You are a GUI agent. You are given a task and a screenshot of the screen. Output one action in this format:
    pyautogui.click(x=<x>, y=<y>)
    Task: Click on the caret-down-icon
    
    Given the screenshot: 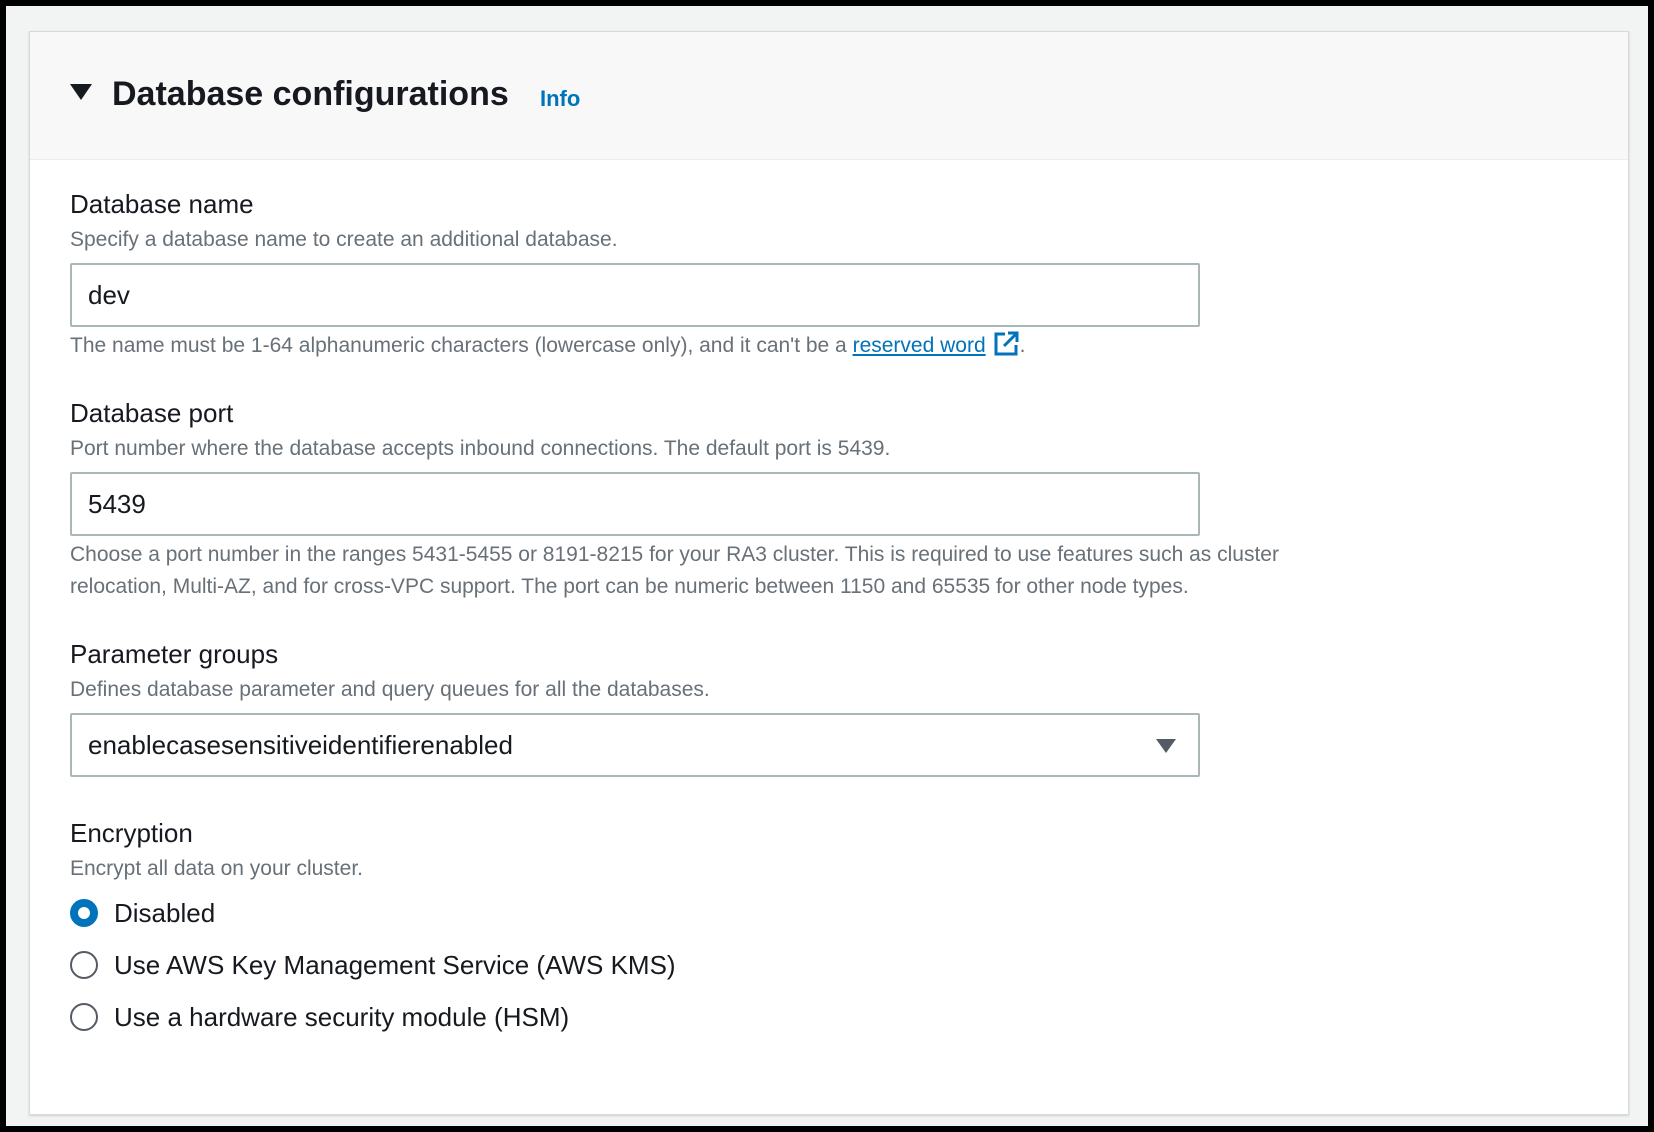 What is the action you would take?
    pyautogui.click(x=1166, y=746)
    